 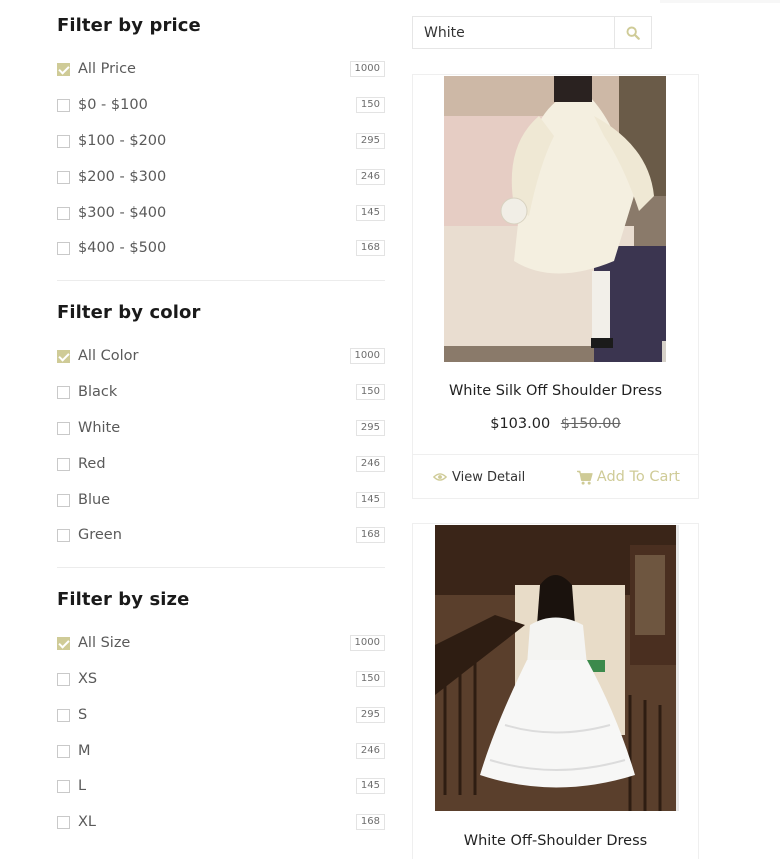 I want to click on filter-label: $400 - $500, so click(x=122, y=248).